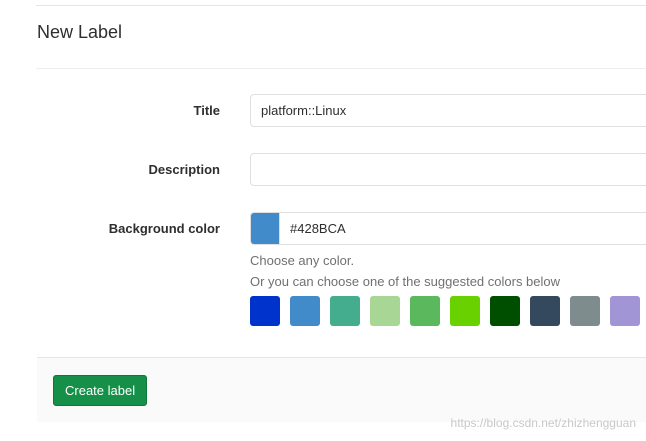 This screenshot has height=441, width=646. I want to click on description-label: Description, so click(184, 169).